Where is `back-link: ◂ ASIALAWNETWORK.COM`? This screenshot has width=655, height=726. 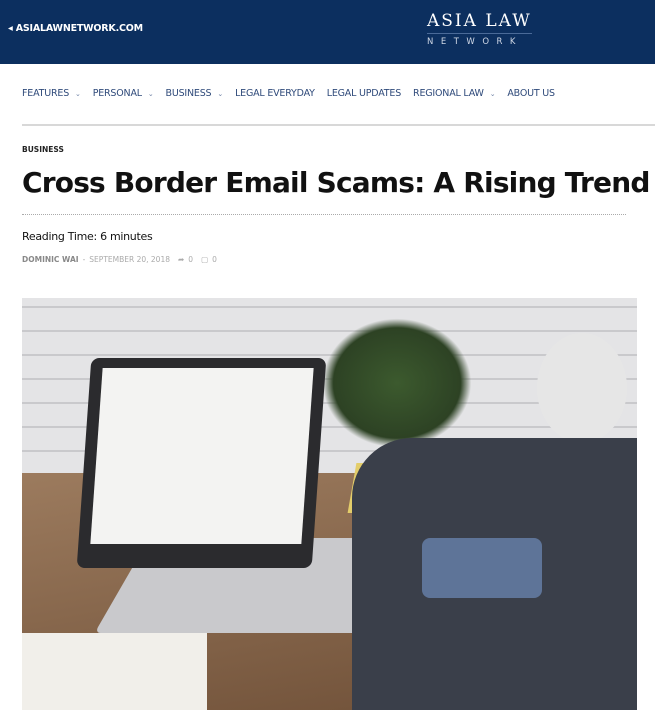 back-link: ◂ ASIALAWNETWORK.COM is located at coordinates (75, 28).